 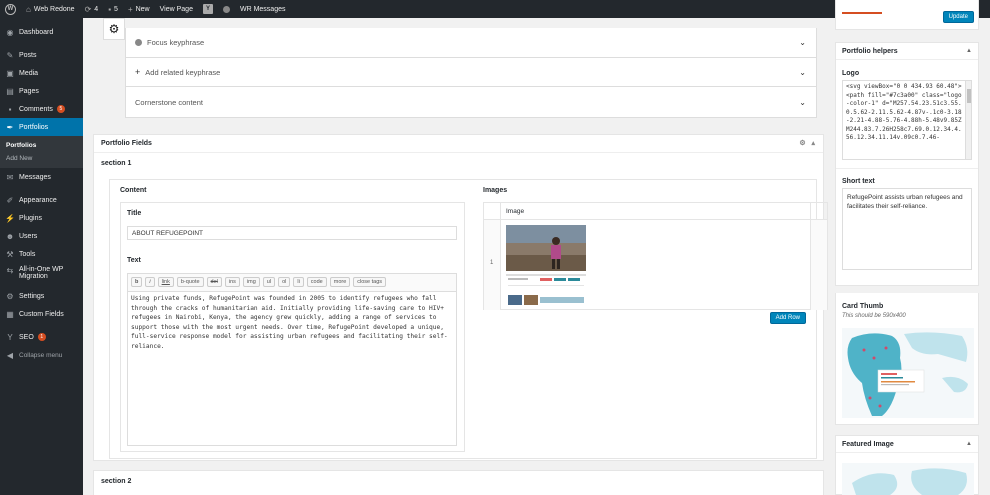 I want to click on logo-label: Logo, so click(x=851, y=73).